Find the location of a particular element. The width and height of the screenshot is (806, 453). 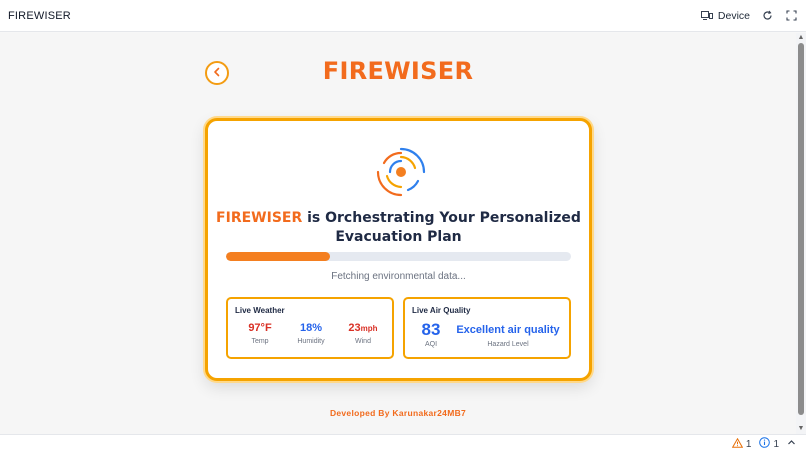

aqi-label: AQI is located at coordinates (431, 344).